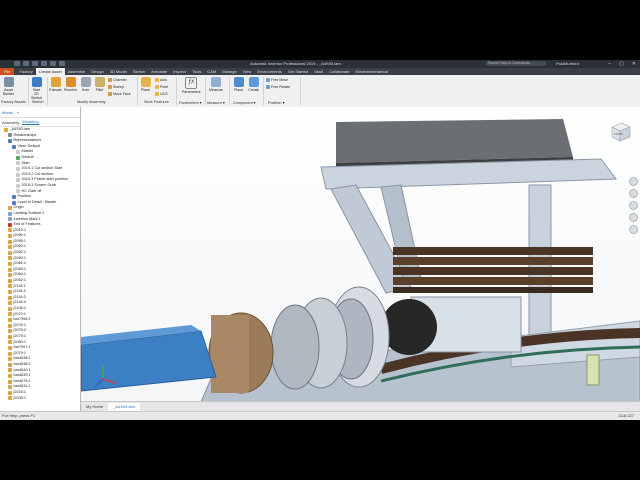 The image size is (640, 480). Describe the element at coordinates (30, 122) in the screenshot. I see `subtab-modeling: Modeling` at that location.